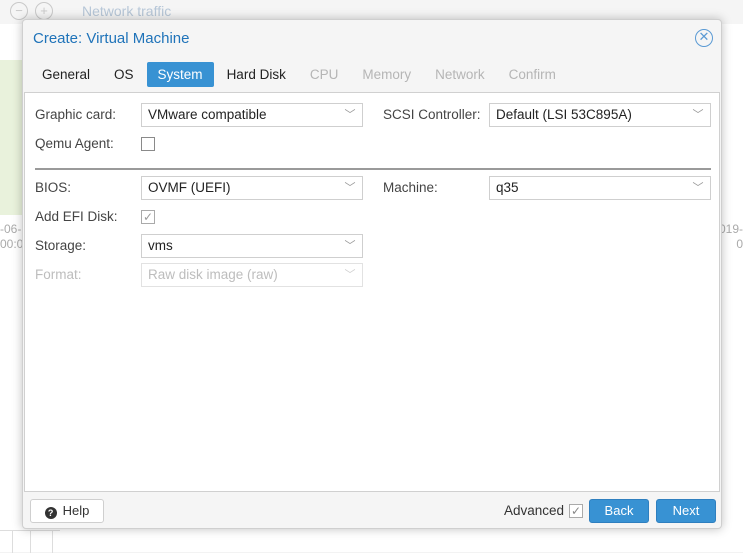  I want to click on graphic-card-label: Graphic card:, so click(76, 114).